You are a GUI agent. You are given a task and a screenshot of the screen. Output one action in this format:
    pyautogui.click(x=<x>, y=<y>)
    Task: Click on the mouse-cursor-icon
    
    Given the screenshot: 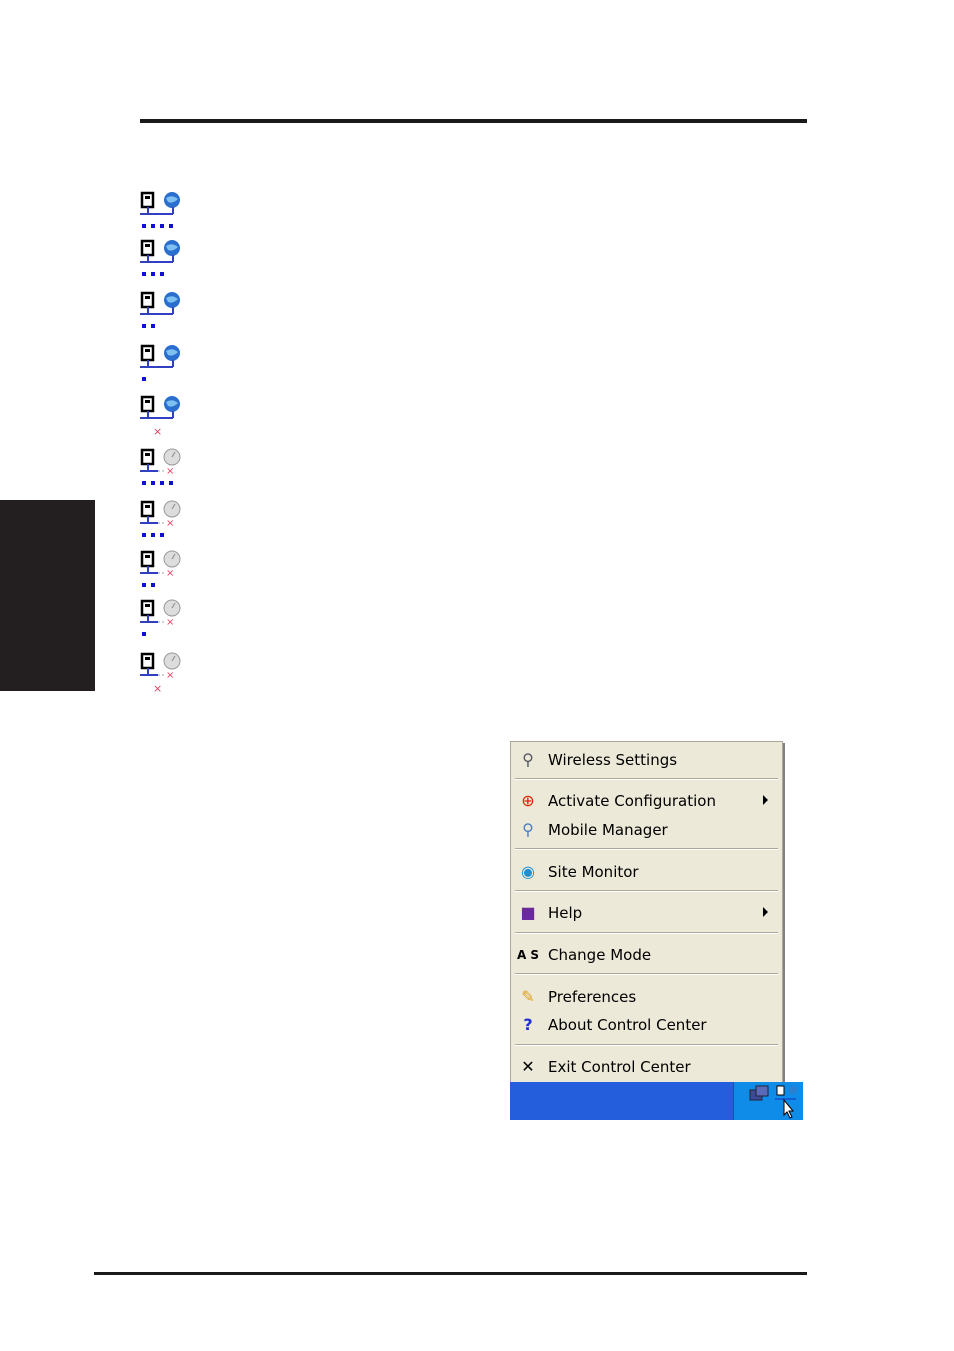 What is the action you would take?
    pyautogui.click(x=789, y=1108)
    